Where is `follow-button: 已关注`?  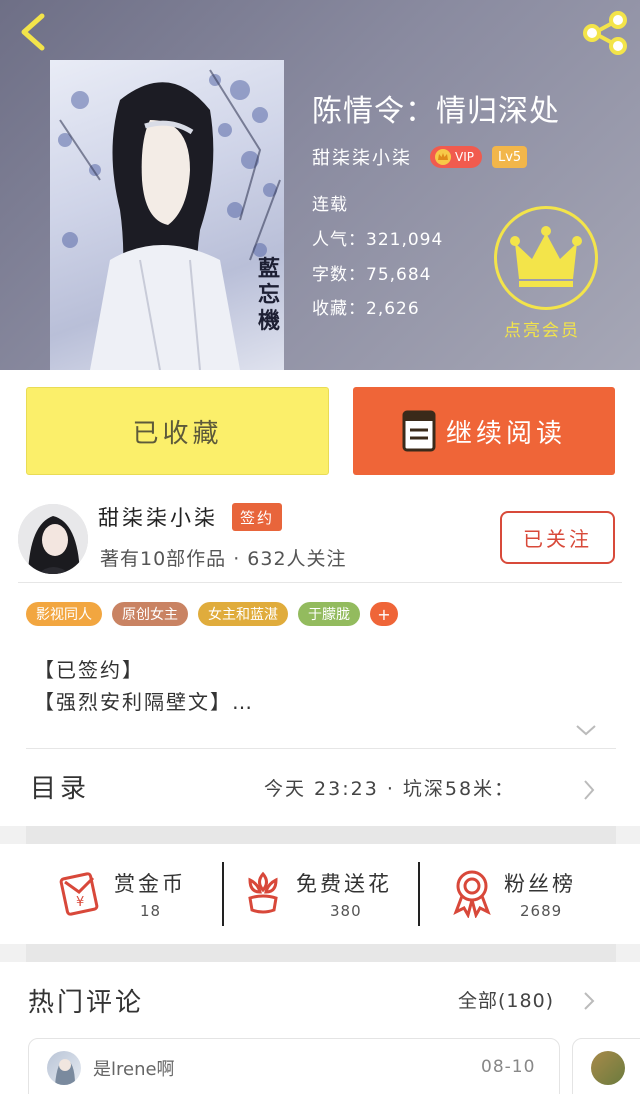
follow-button: 已关注 is located at coordinates (557, 537).